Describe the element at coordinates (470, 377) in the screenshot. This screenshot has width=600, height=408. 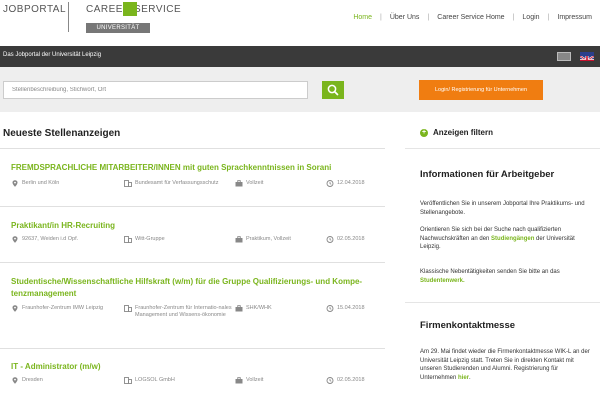
I see `text-fragment: .` at that location.